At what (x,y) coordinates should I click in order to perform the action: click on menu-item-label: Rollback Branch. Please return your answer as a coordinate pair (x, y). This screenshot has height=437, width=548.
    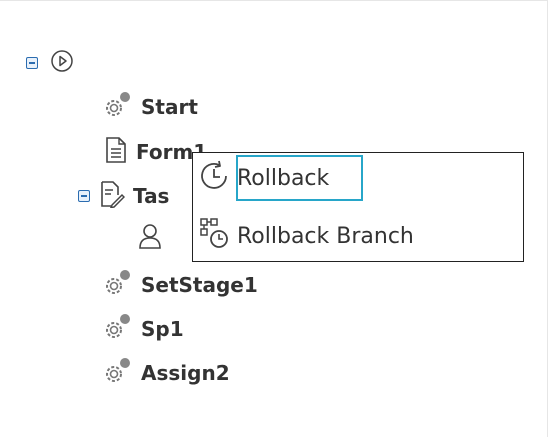
    Looking at the image, I should click on (325, 236).